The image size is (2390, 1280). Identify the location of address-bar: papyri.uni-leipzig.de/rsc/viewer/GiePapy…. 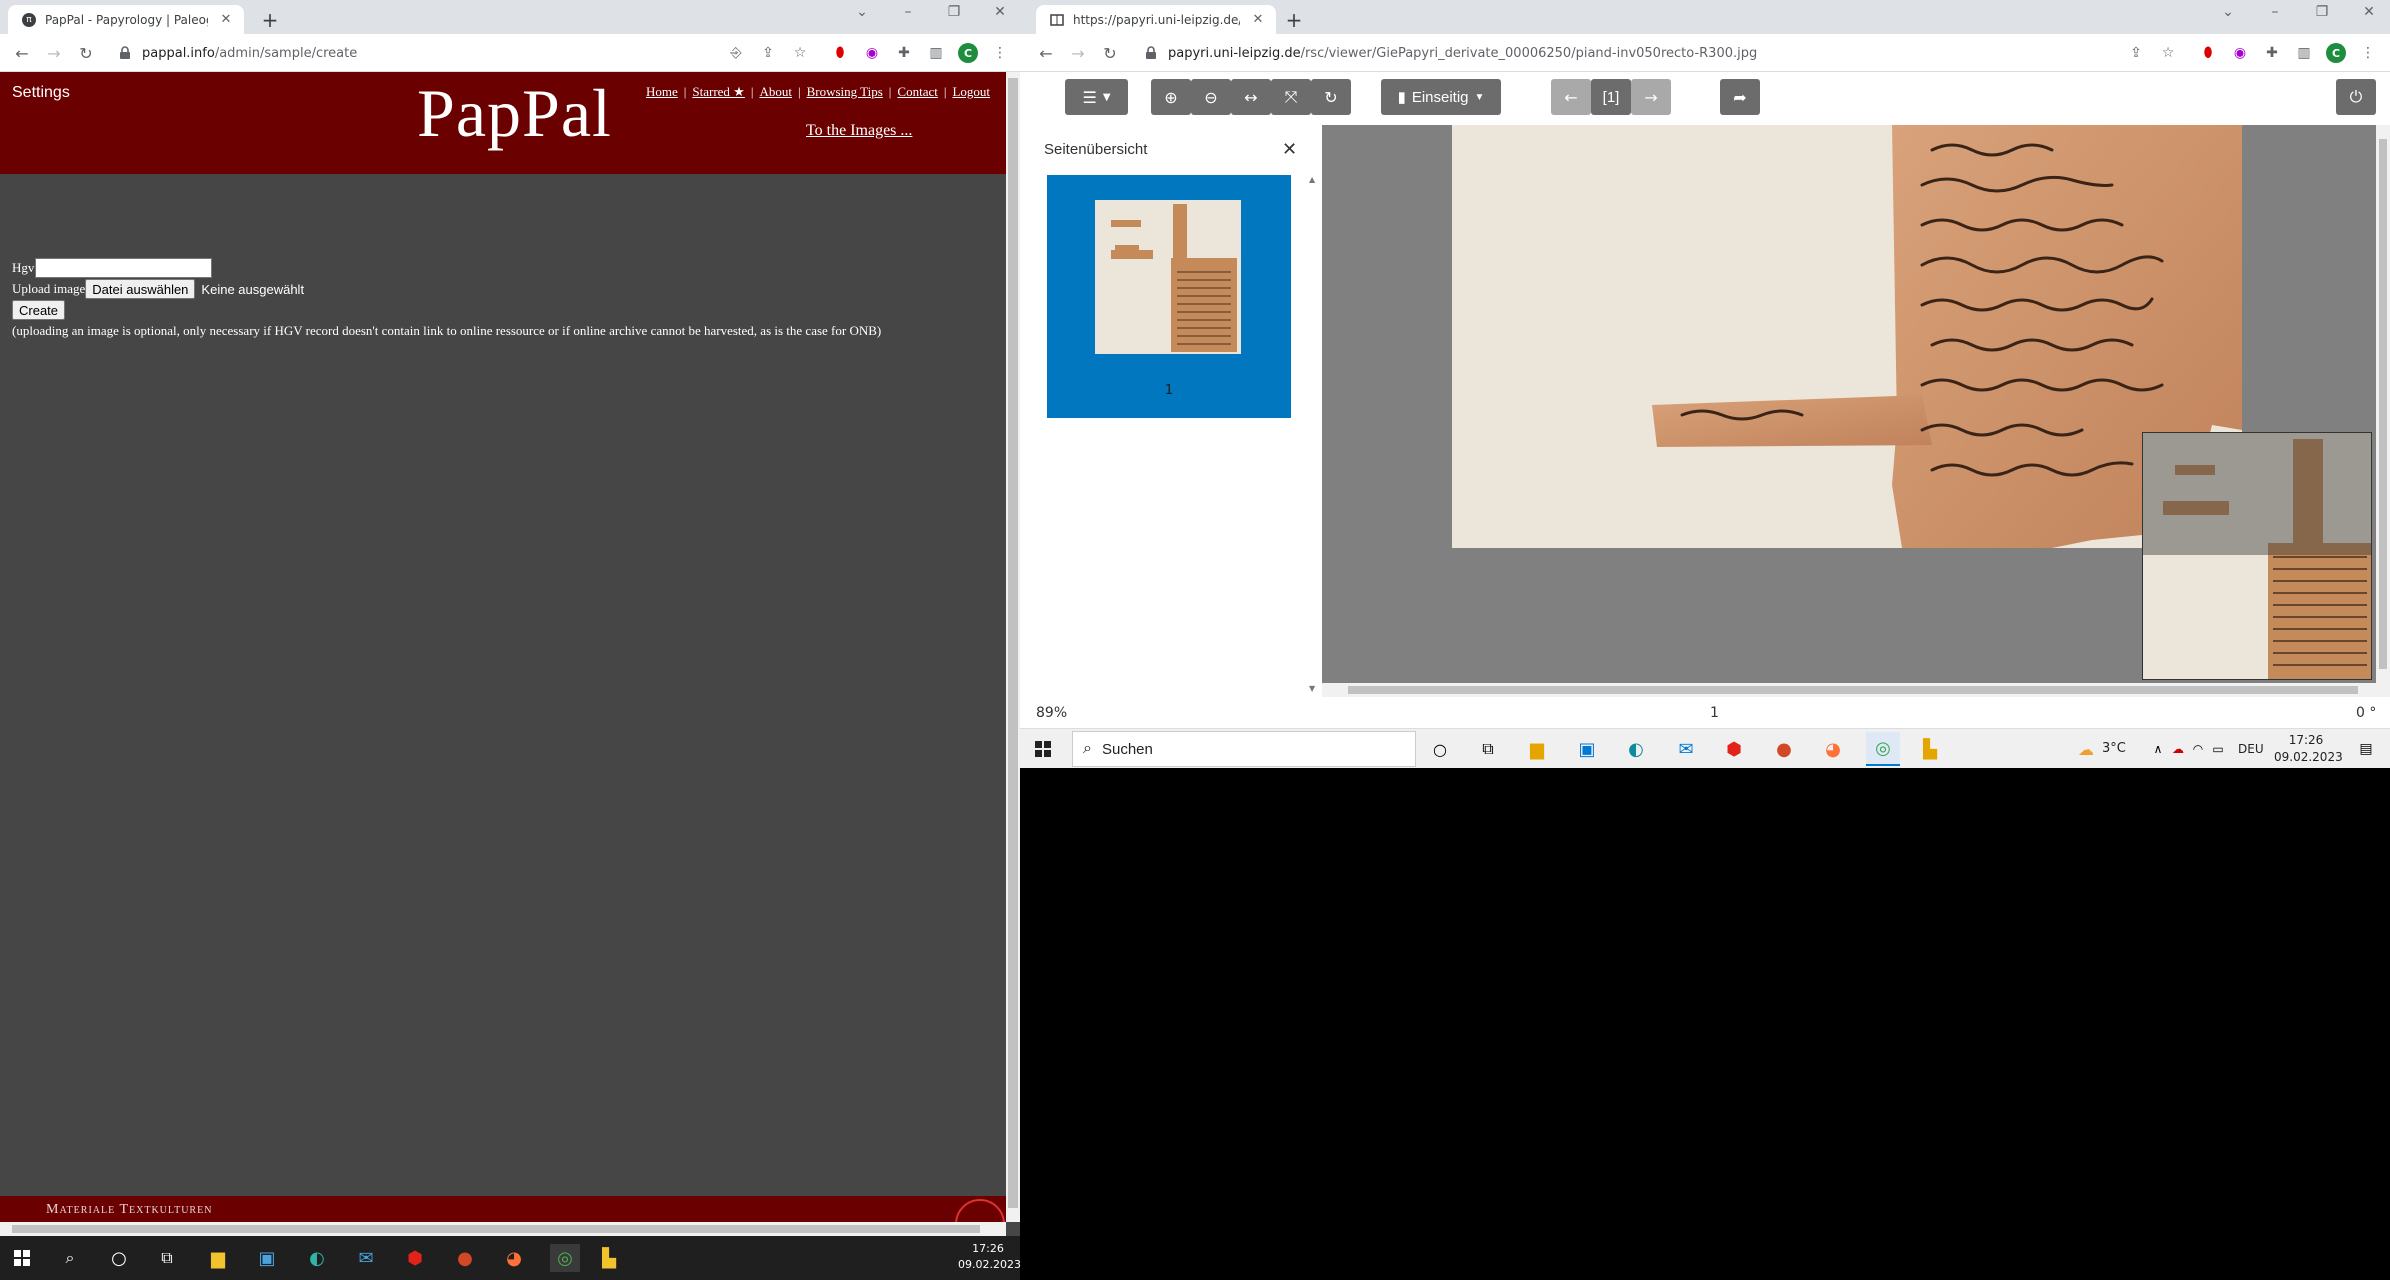
(1450, 53).